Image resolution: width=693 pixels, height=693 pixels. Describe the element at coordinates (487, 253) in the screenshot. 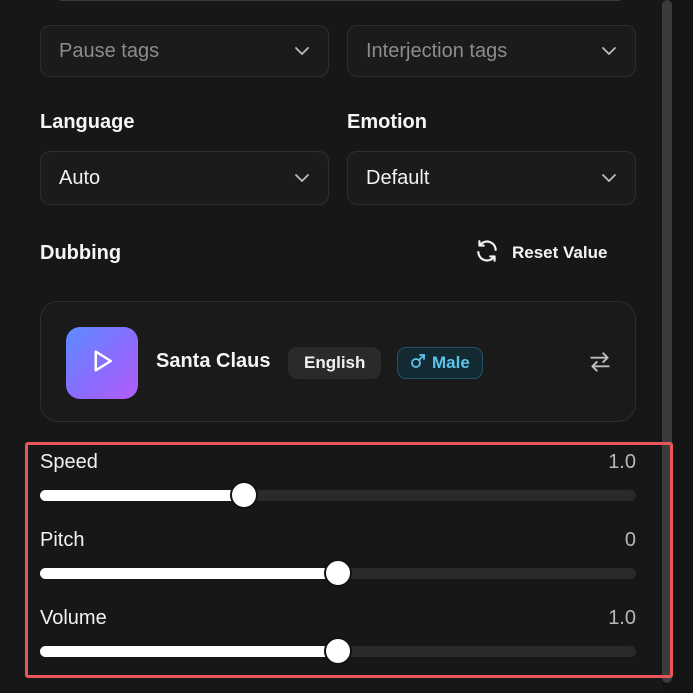

I see `refresh-icon` at that location.